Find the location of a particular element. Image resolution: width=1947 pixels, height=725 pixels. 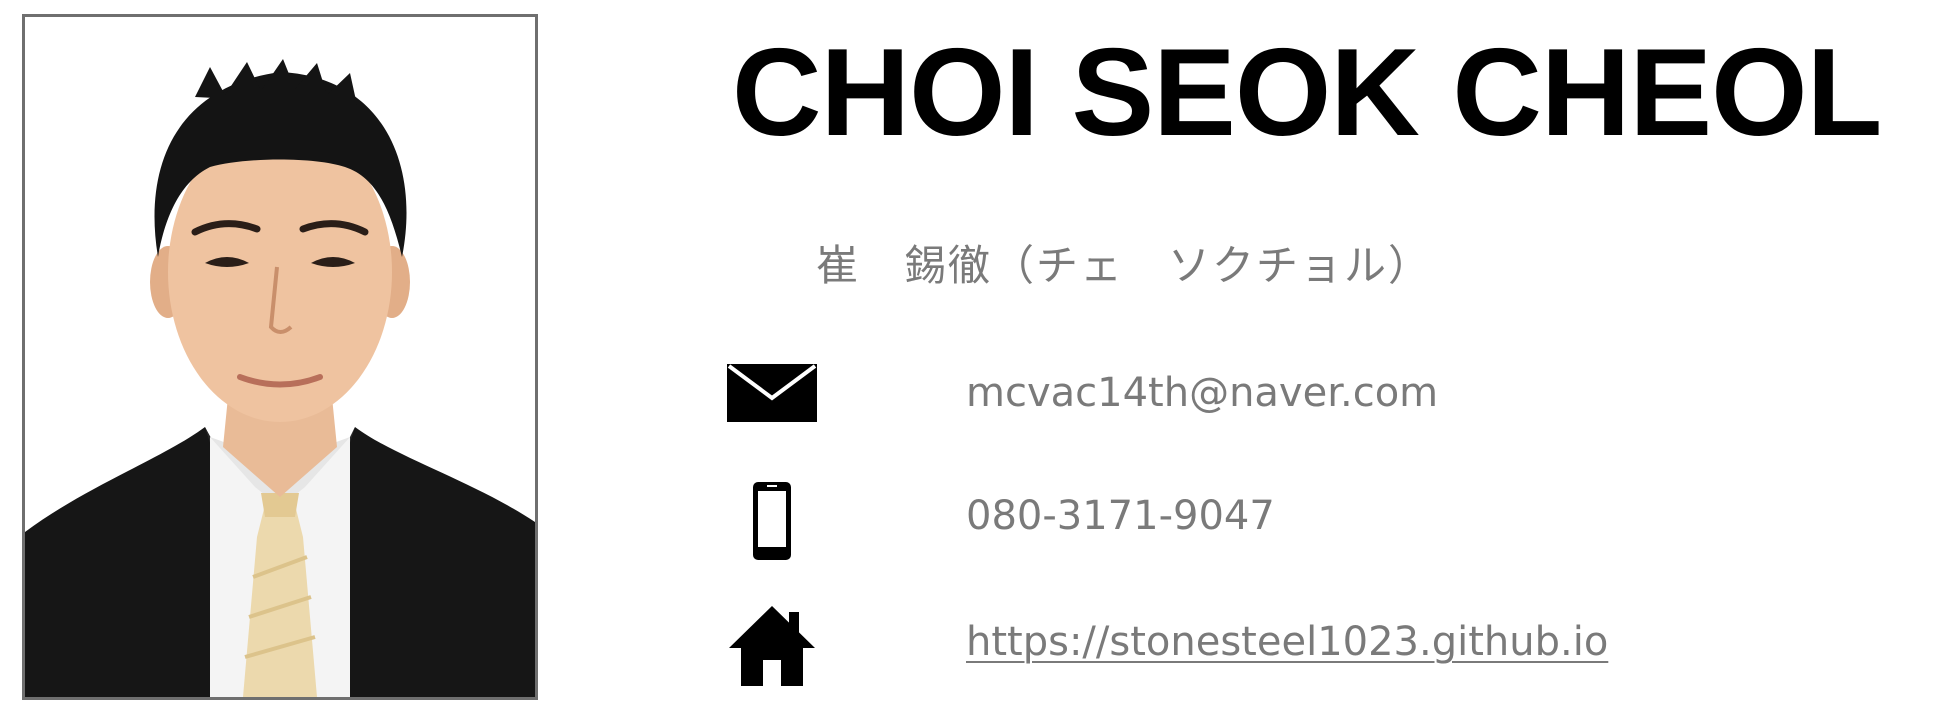

contact-phone-row: 080-3171-9047 is located at coordinates (1314, 520).